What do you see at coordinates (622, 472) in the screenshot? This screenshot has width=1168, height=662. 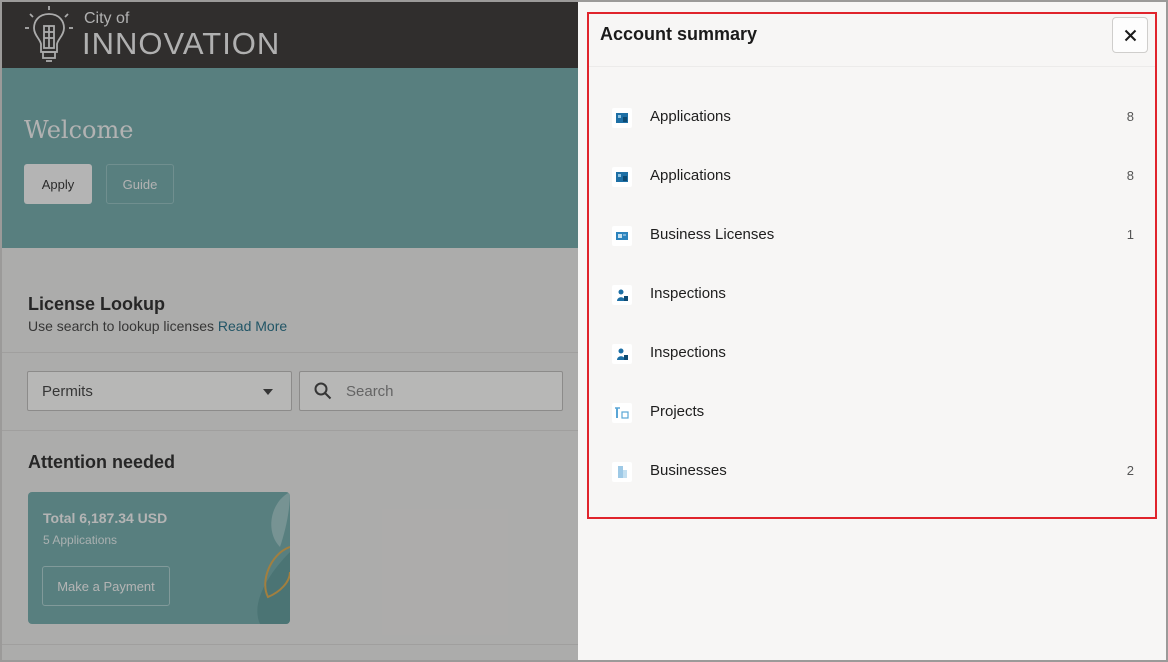 I see `building-icon` at bounding box center [622, 472].